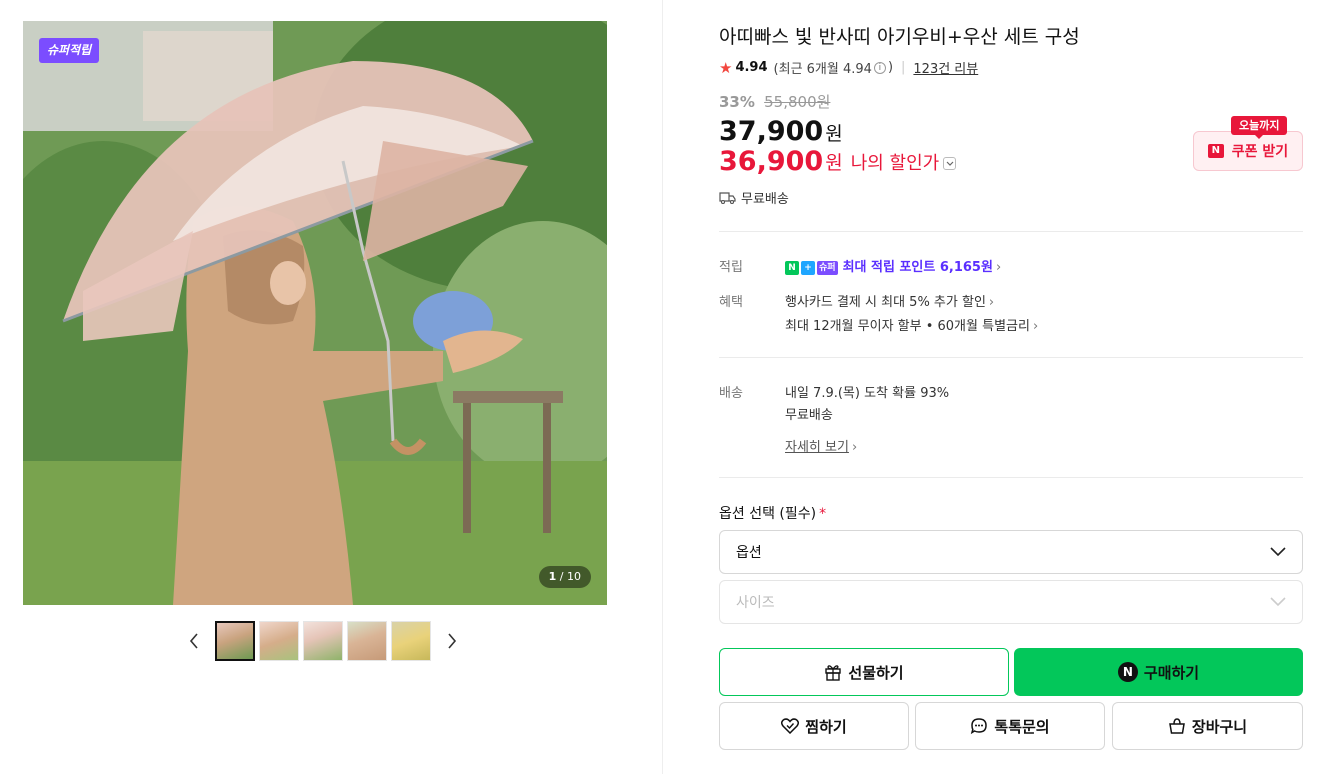 The width and height of the screenshot is (1329, 774). What do you see at coordinates (755, 603) in the screenshot?
I see `size-select-value: 사이즈` at bounding box center [755, 603].